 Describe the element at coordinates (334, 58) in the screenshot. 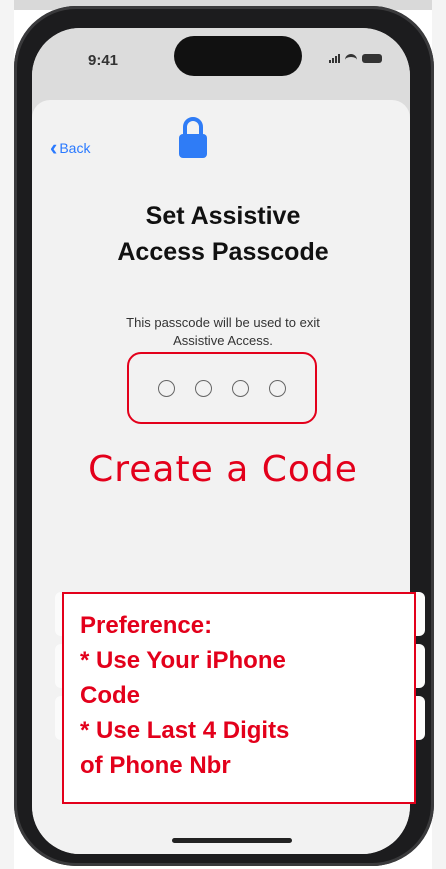

I see `signal-icon` at that location.